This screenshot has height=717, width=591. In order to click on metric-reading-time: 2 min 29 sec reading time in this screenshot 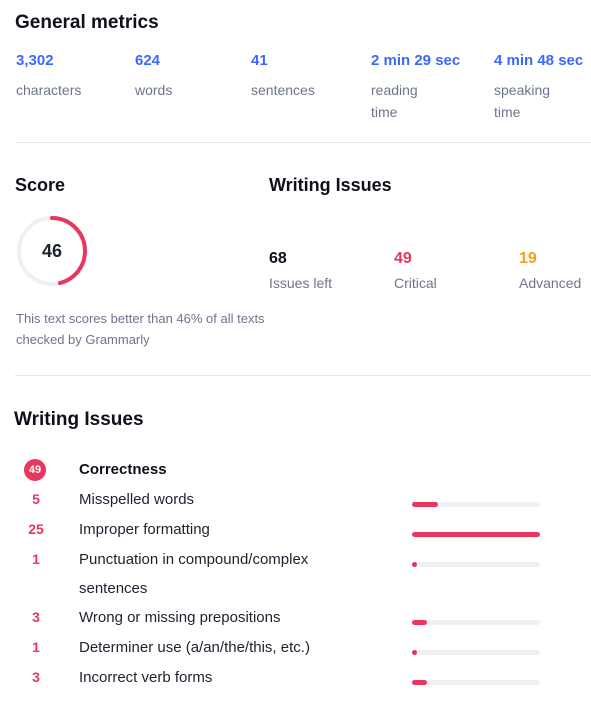, I will do `click(415, 87)`.